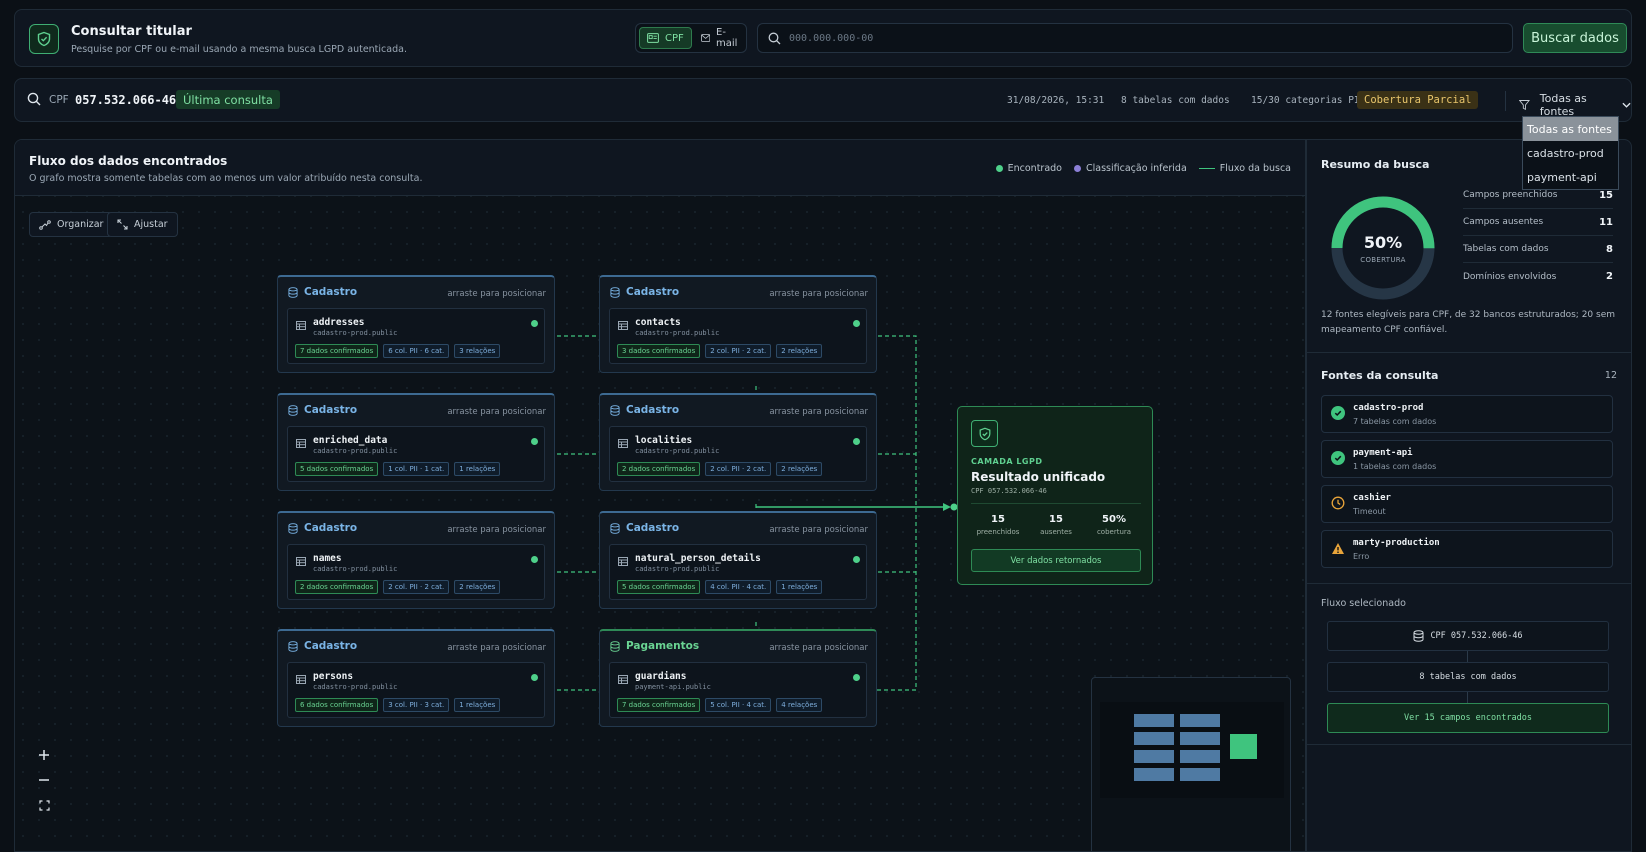 The height and width of the screenshot is (852, 1646). I want to click on coverage-label: COBERTURA, so click(1383, 259).